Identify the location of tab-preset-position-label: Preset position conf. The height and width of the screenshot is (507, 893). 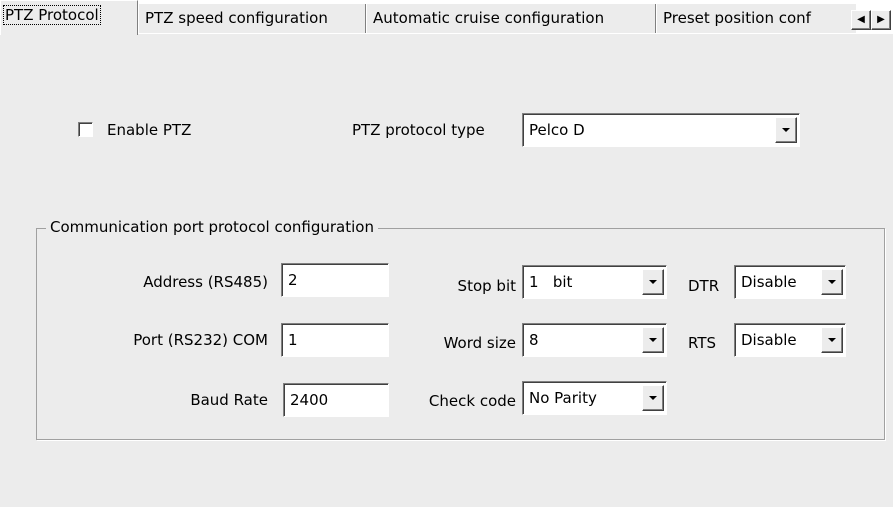
(737, 18).